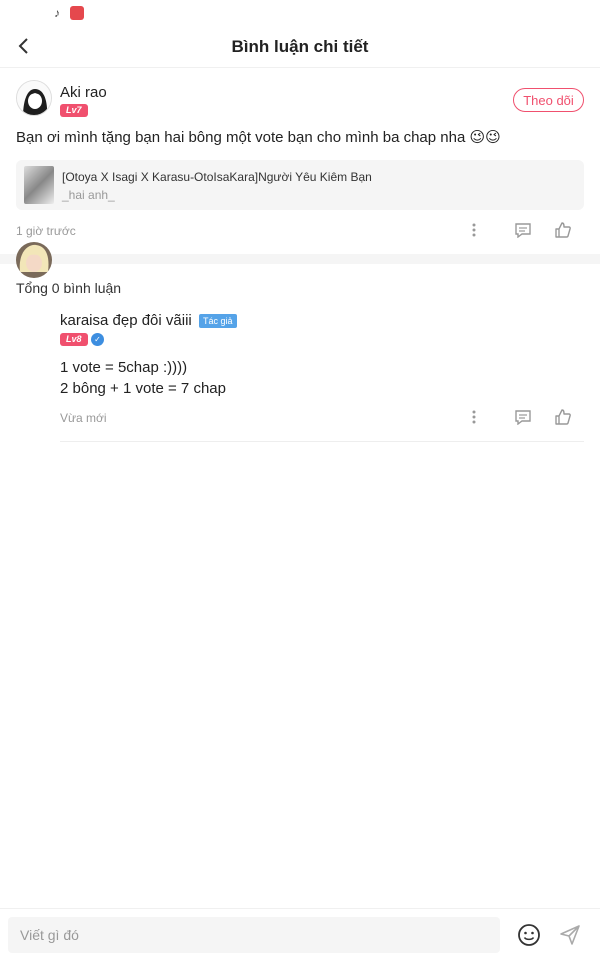  I want to click on comment-text-line: 1 vote = 5chap :)))), so click(124, 367).